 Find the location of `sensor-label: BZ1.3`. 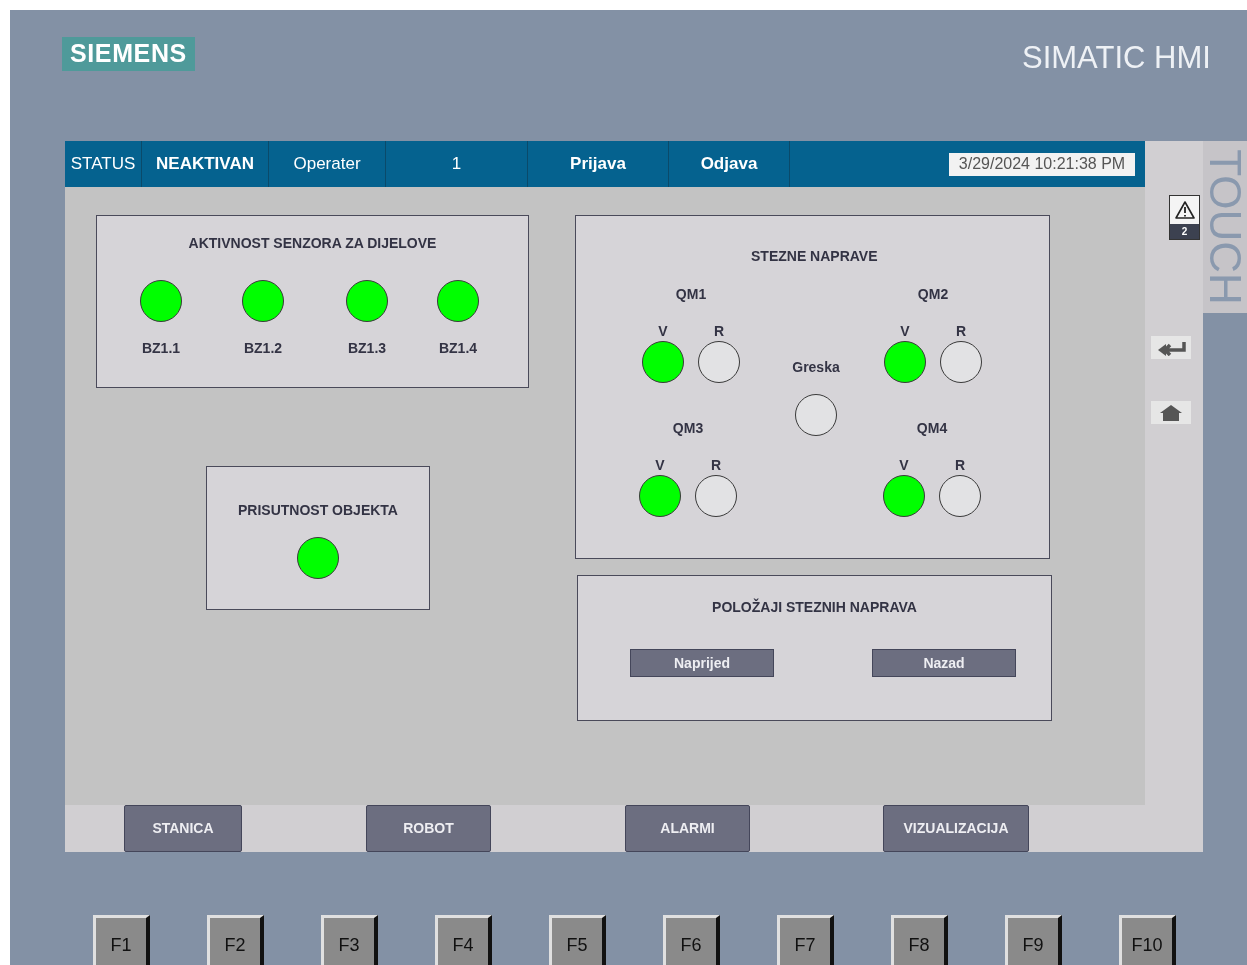

sensor-label: BZ1.3 is located at coordinates (367, 348).